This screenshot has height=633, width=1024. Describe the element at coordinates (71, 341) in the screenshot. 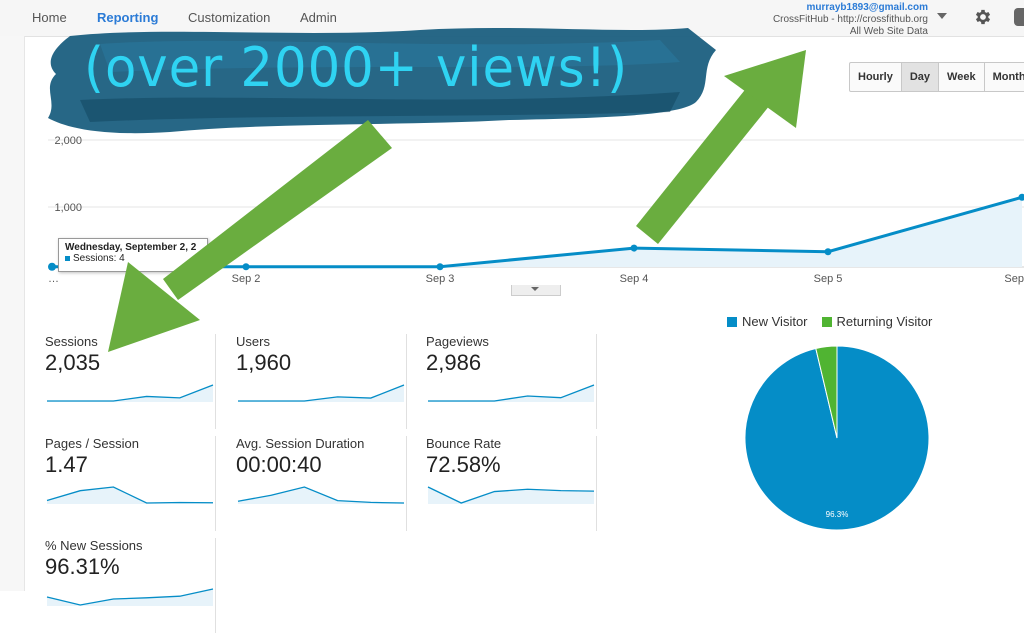

I see `metric-label: Sessions` at that location.